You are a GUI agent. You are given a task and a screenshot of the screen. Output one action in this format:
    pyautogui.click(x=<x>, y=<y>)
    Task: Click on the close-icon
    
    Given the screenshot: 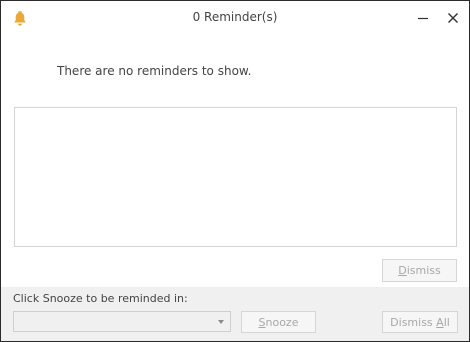 What is the action you would take?
    pyautogui.click(x=453, y=18)
    